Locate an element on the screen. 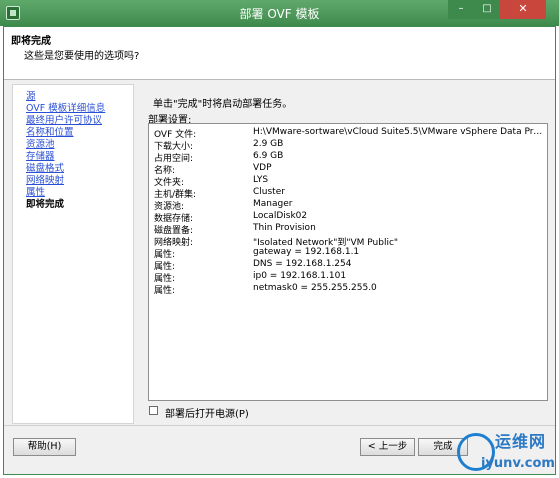 Image resolution: width=559 pixels, height=478 pixels. settings-row: 属性: netmask0 = 255.255.255.0 is located at coordinates (348, 289).